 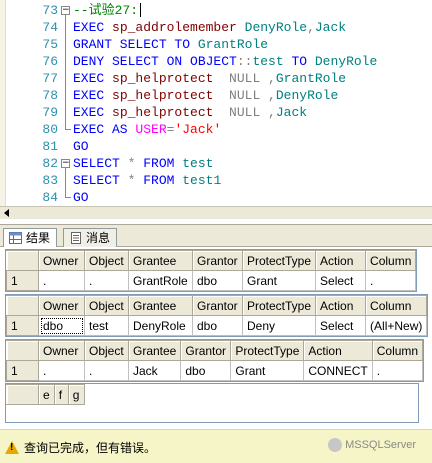 I want to click on grid-cell: (All+New), so click(x=396, y=325).